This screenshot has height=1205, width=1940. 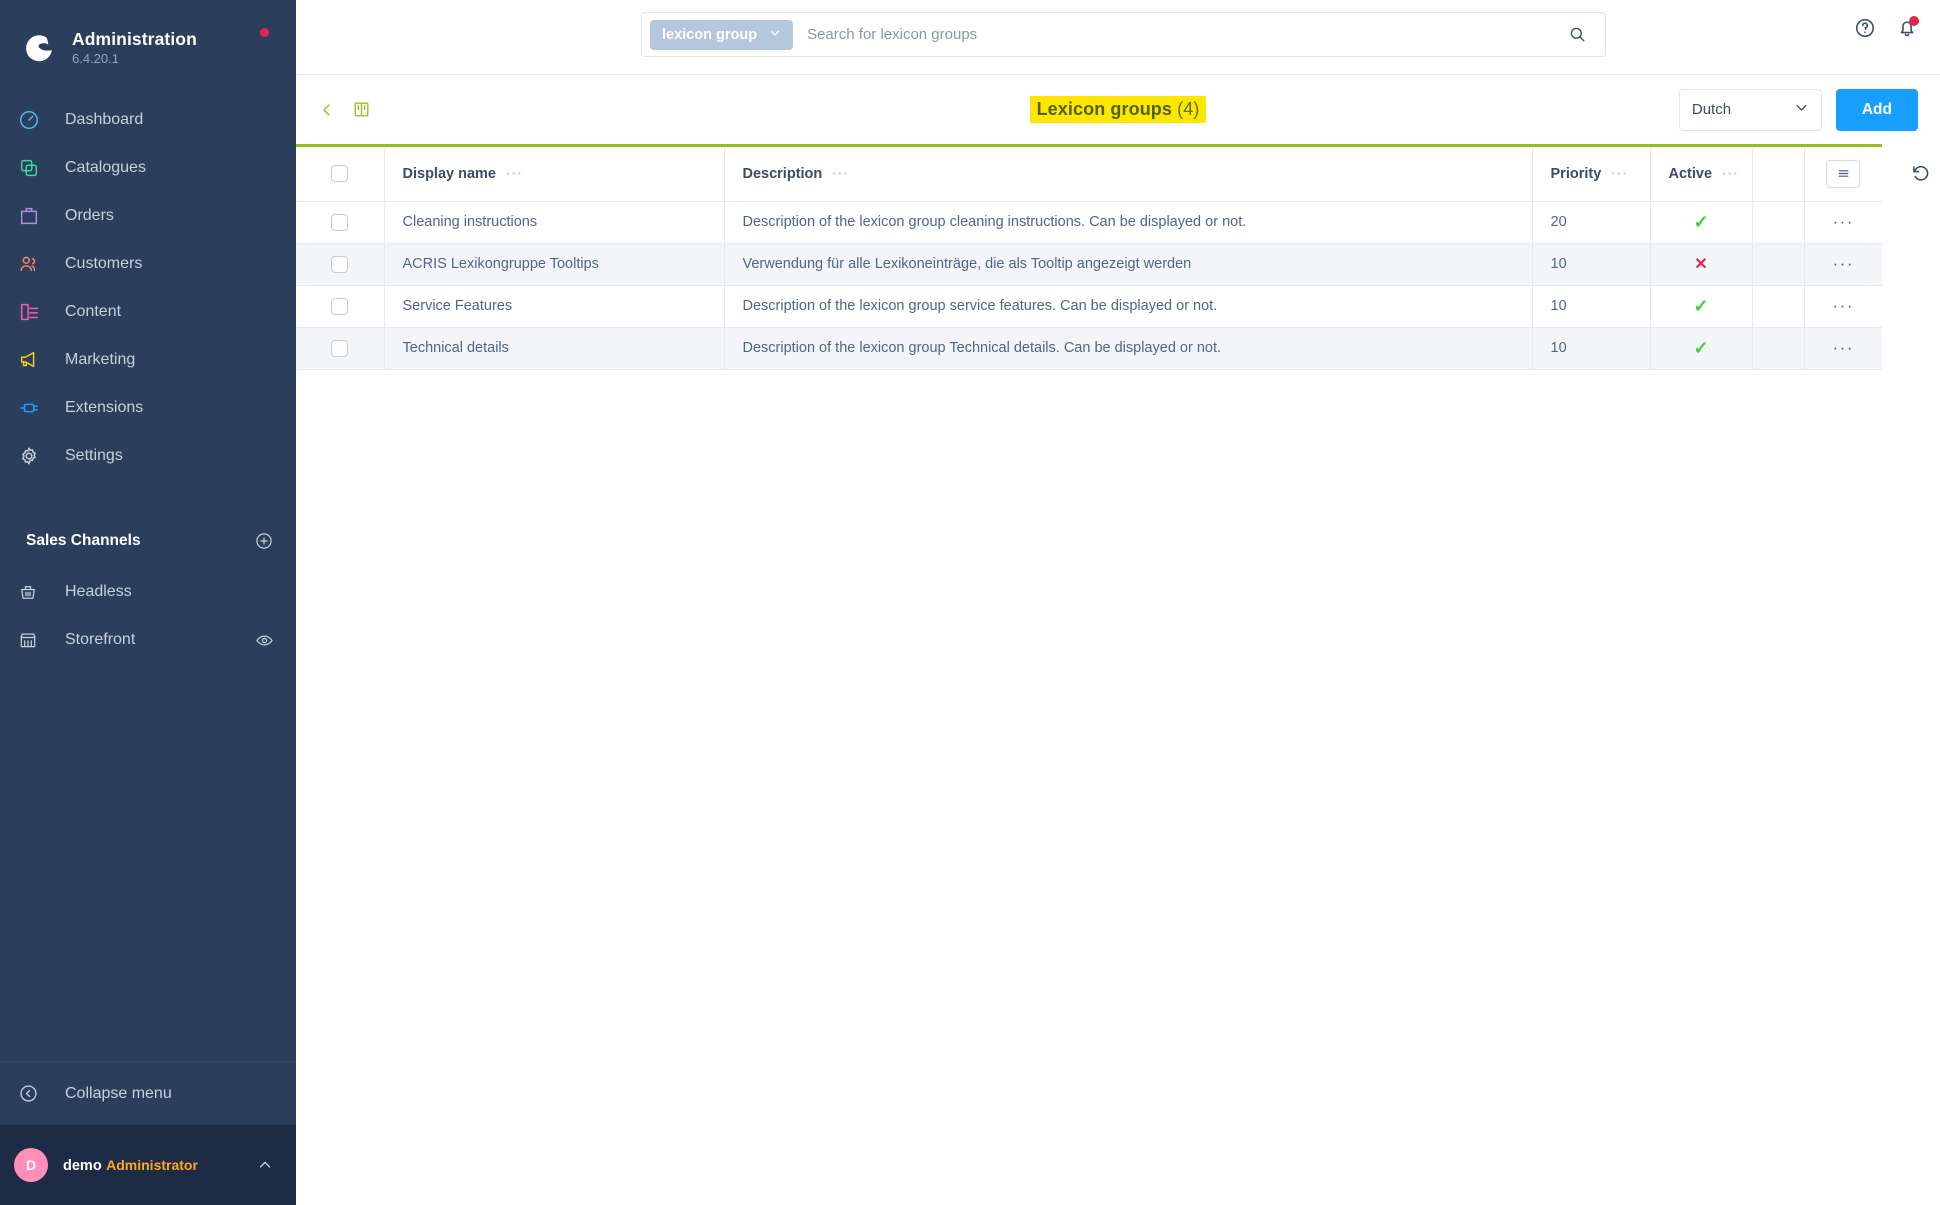 I want to click on global-search-bar: lexicon group, so click(x=1123, y=34).